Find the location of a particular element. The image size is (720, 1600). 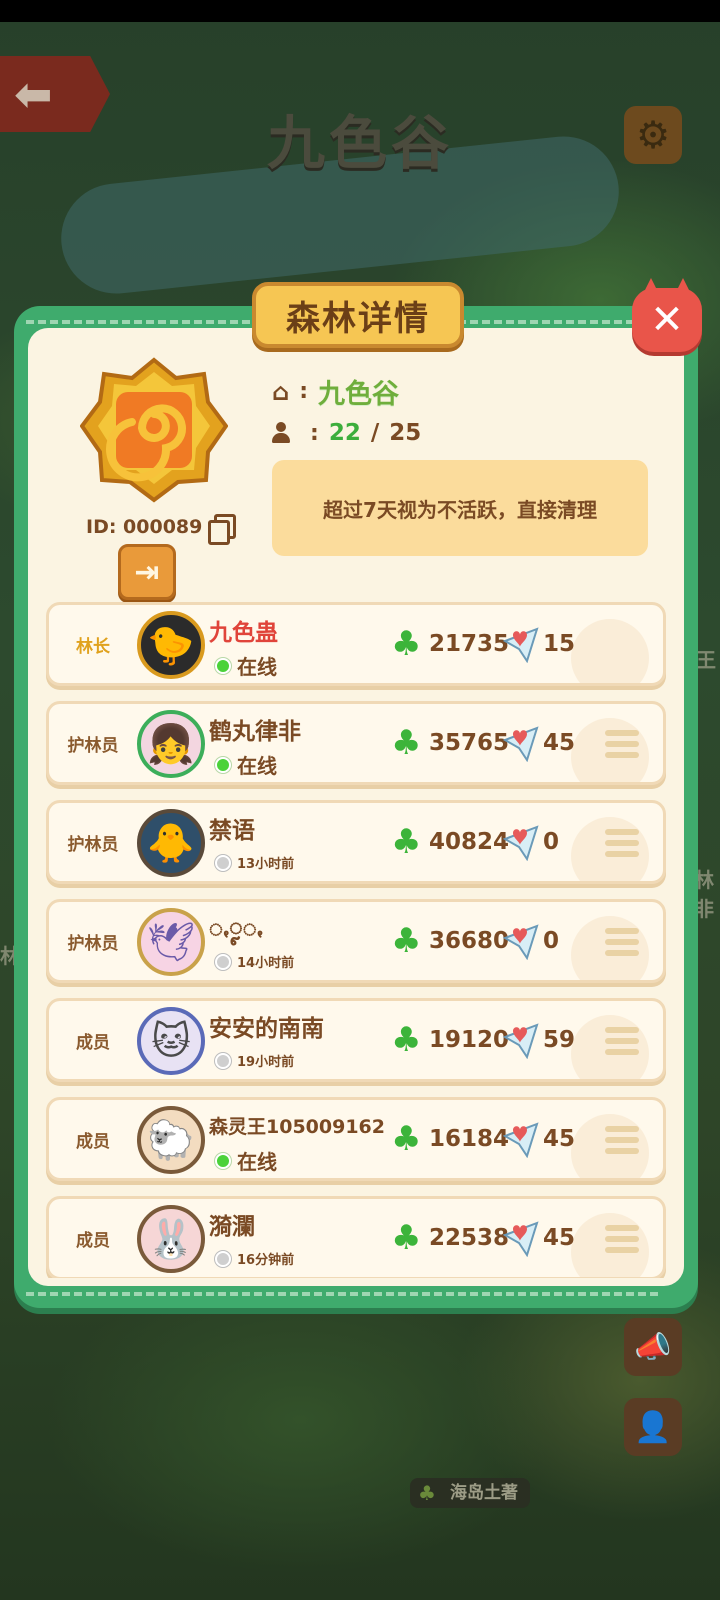

crane-avatar: 🕊 is located at coordinates (171, 942).